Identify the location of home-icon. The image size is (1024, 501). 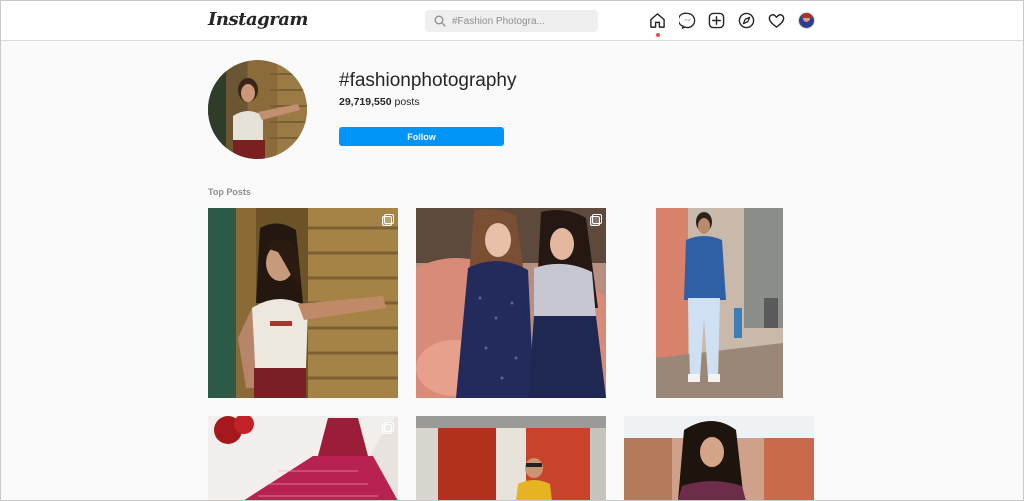
(657, 20).